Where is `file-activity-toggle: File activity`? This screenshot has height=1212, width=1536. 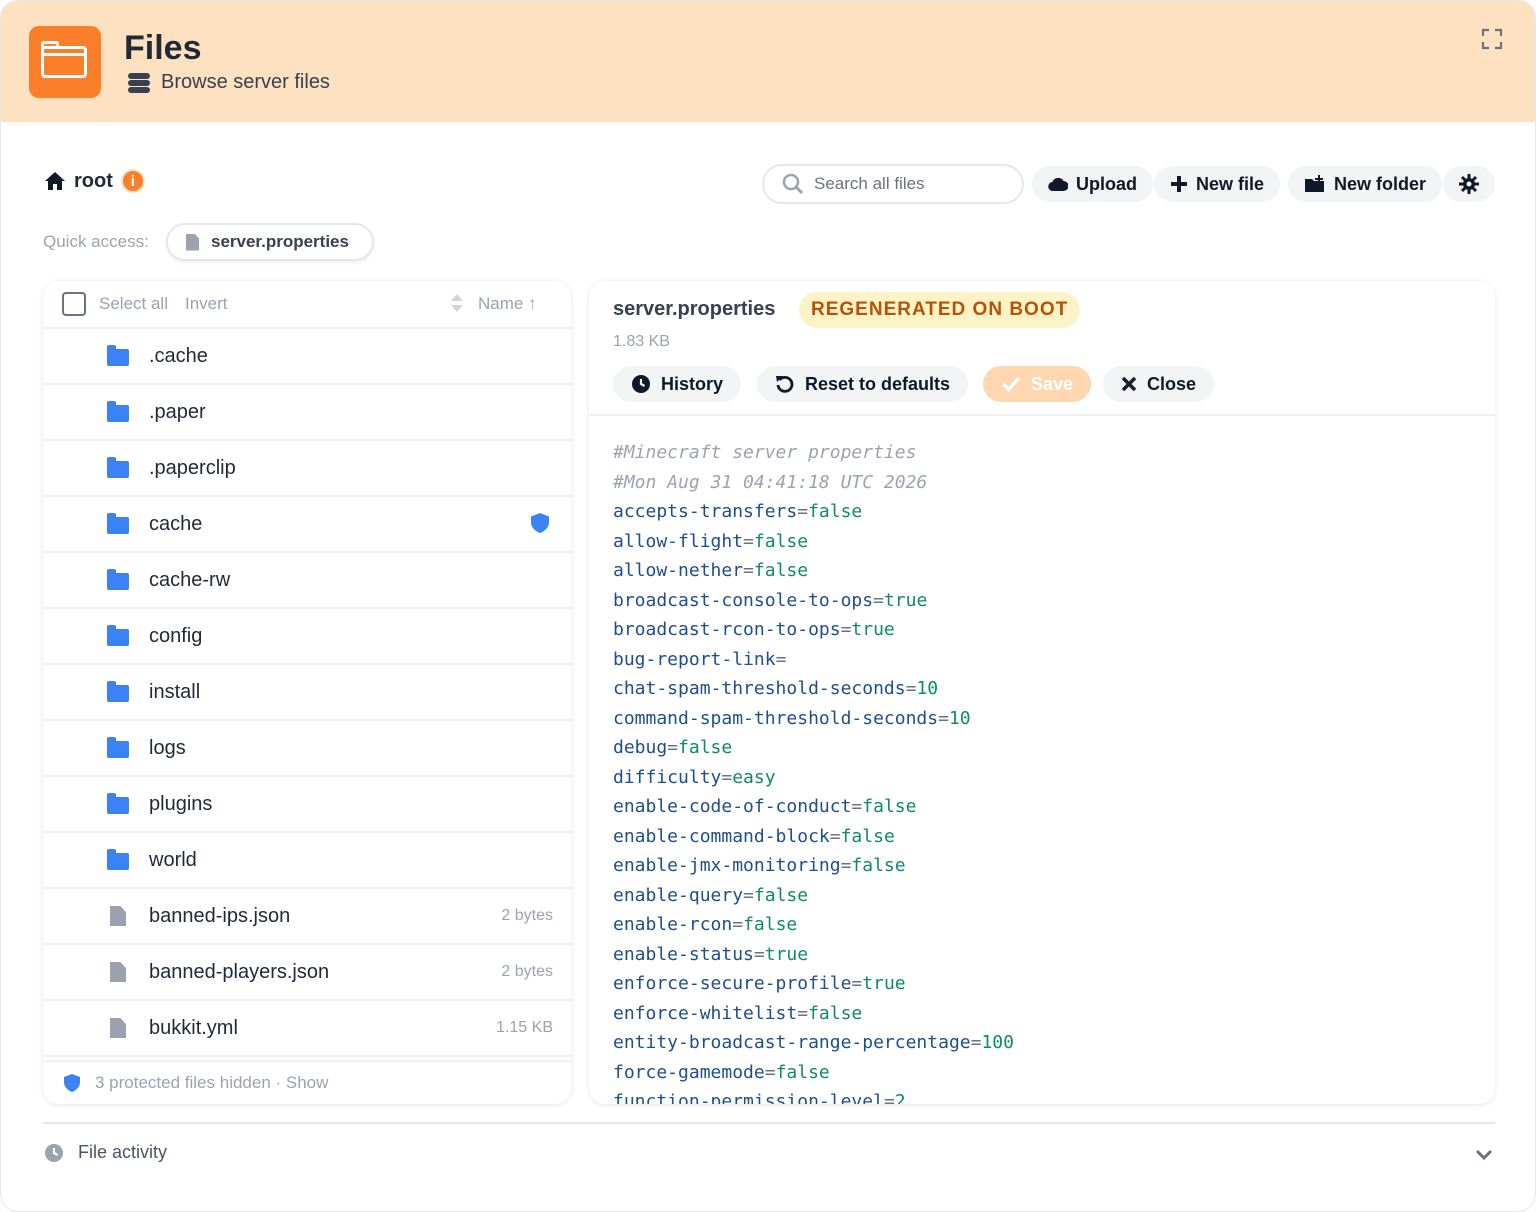 file-activity-toggle: File activity is located at coordinates (105, 1152).